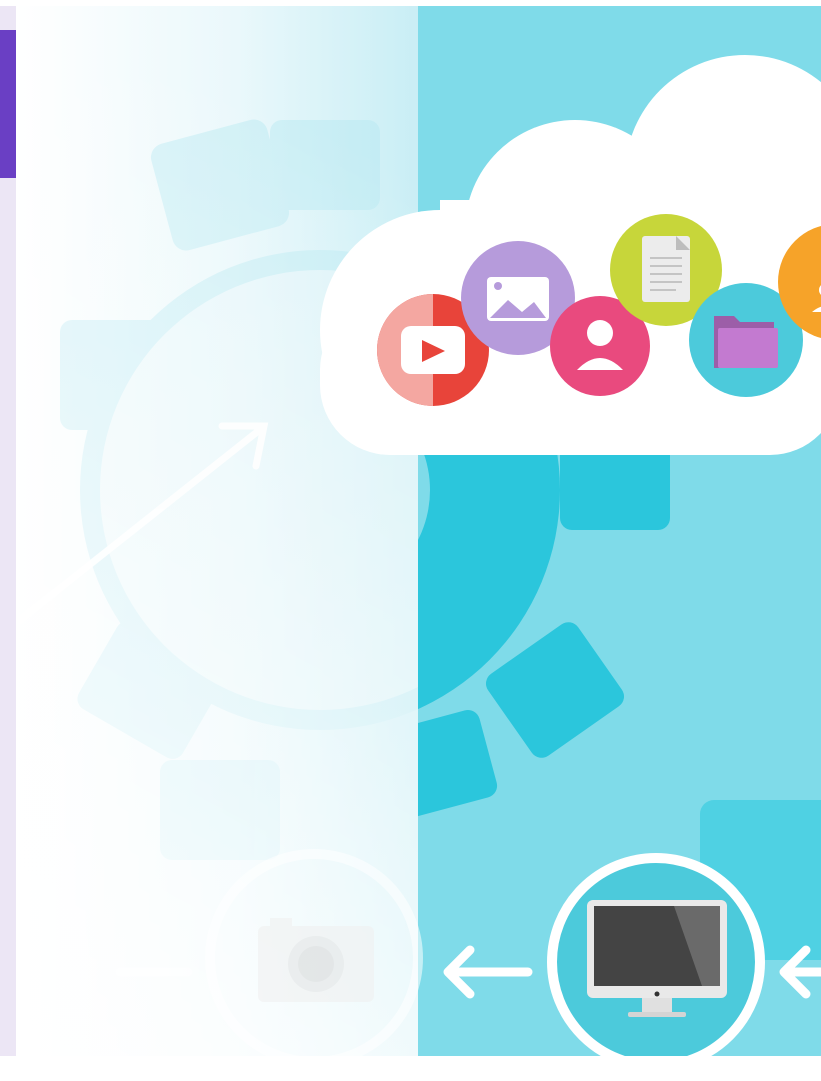 The height and width of the screenshot is (1081, 821). What do you see at coordinates (656, 954) in the screenshot?
I see `monitor-icon` at bounding box center [656, 954].